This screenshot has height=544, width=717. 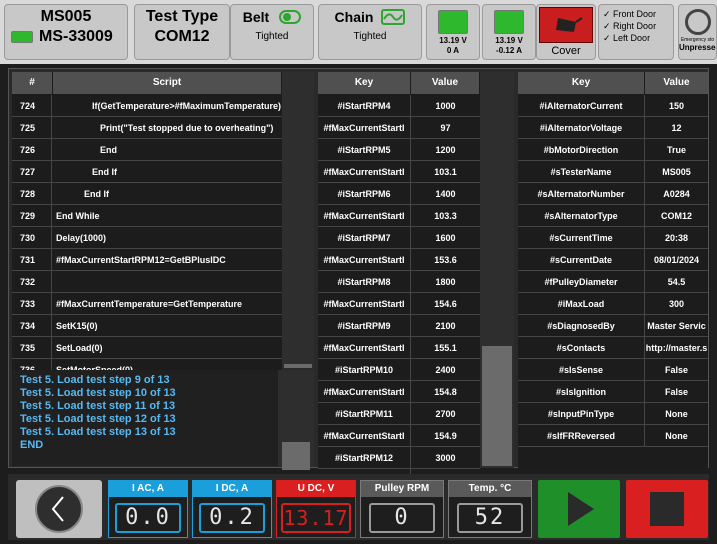 I want to click on script-row: 727 End If, so click(x=147, y=172).